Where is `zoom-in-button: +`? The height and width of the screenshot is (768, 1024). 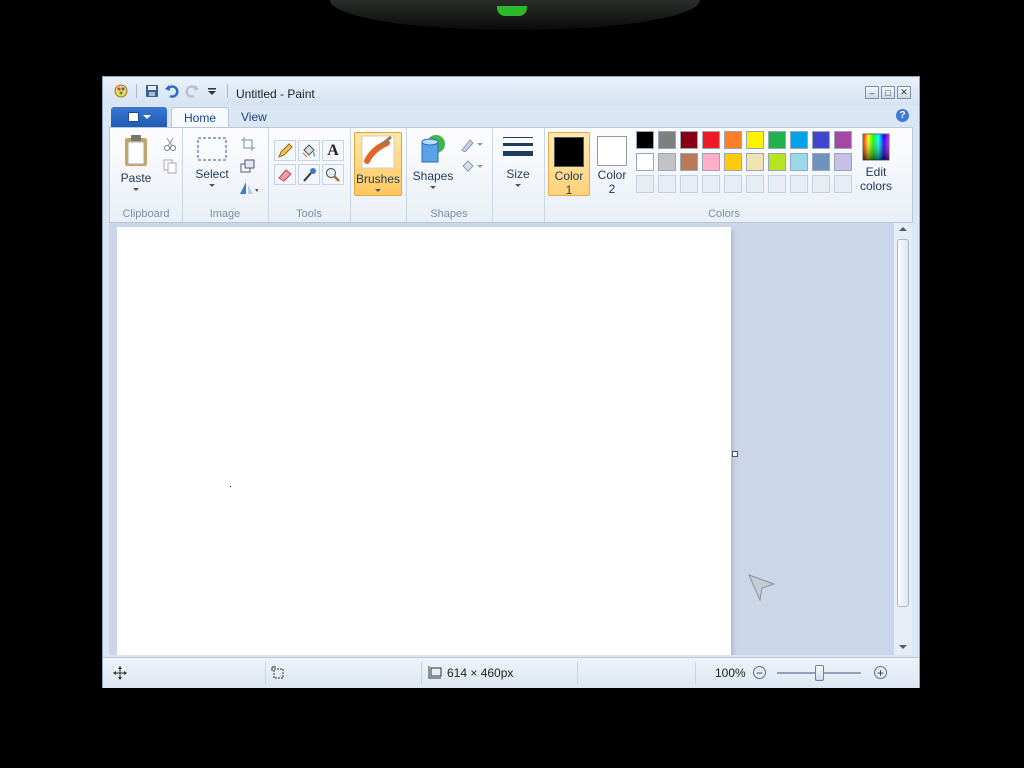 zoom-in-button: + is located at coordinates (880, 672).